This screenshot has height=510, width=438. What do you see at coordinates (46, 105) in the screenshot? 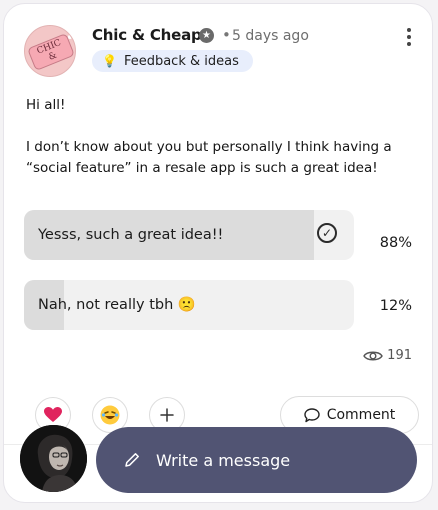
I see `post-greeting: Hi all!` at bounding box center [46, 105].